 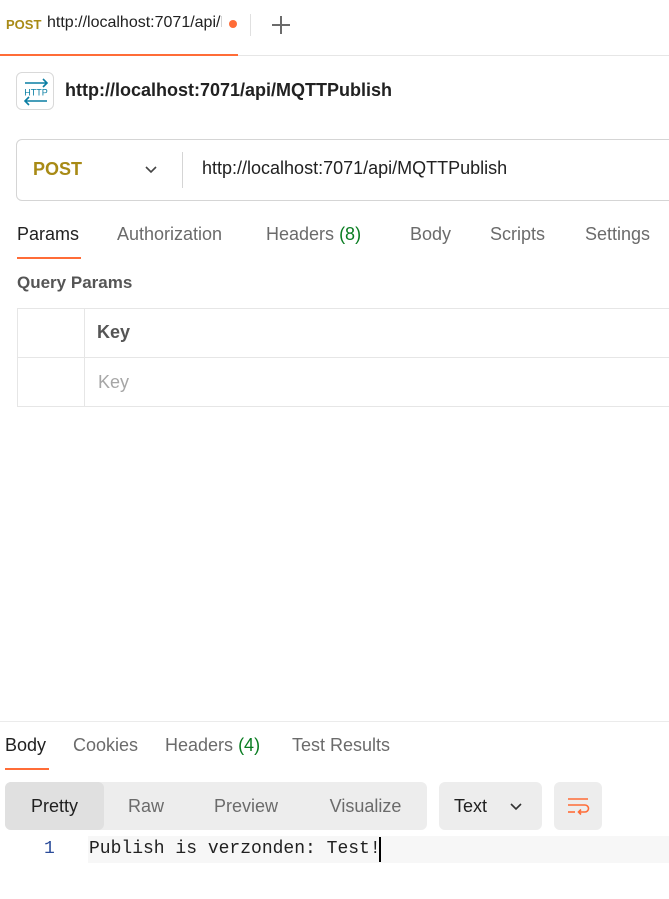 What do you see at coordinates (105, 745) in the screenshot?
I see `response-tab-cookies: Cookies` at bounding box center [105, 745].